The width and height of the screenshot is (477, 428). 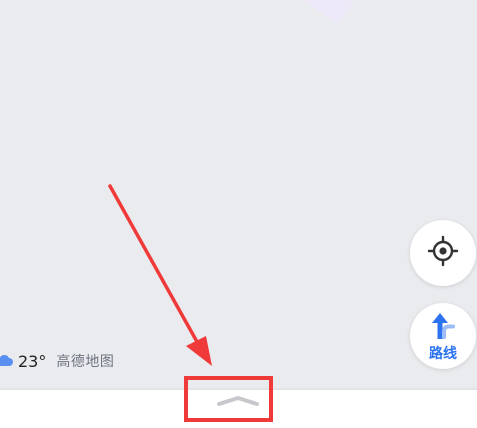 What do you see at coordinates (443, 328) in the screenshot?
I see `turn-arrow-icon` at bounding box center [443, 328].